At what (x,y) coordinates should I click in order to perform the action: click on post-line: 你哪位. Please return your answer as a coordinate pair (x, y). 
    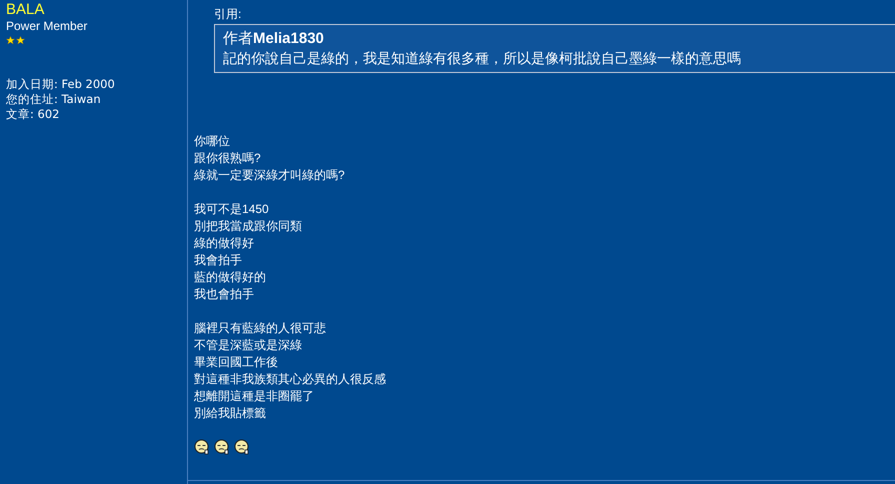
    Looking at the image, I should click on (212, 141).